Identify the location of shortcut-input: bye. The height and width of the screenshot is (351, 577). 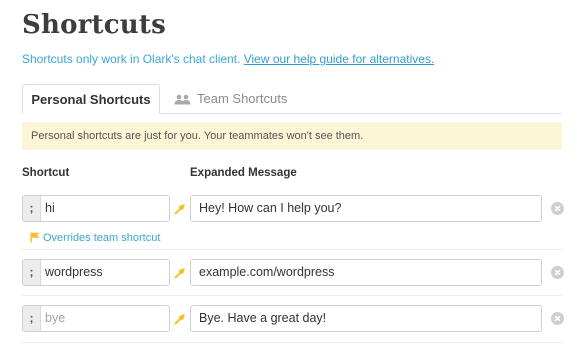
(105, 318).